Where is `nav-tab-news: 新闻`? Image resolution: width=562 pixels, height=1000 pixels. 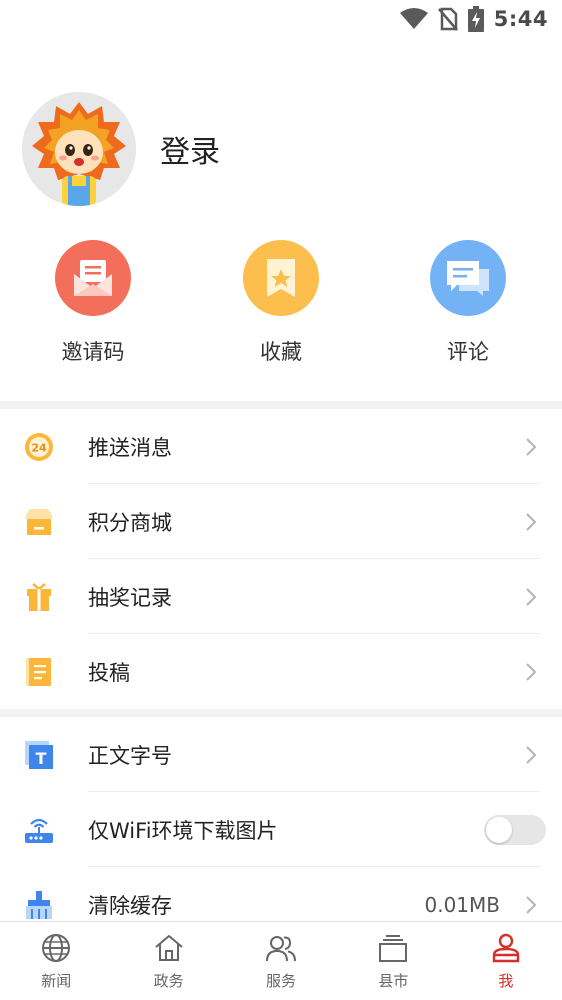
nav-tab-news: 新闻 is located at coordinates (56, 961).